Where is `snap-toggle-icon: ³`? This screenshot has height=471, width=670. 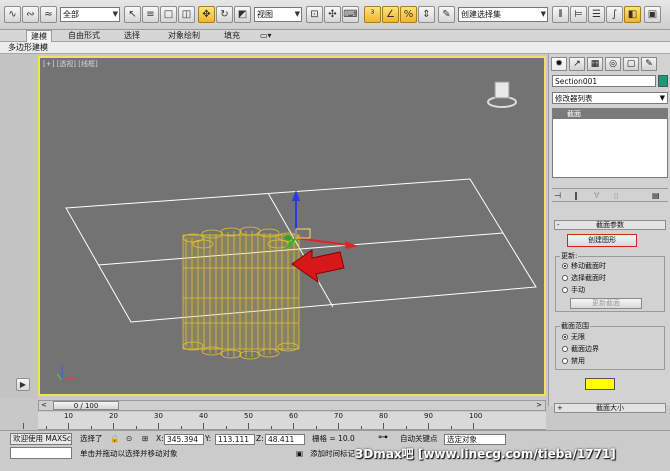 snap-toggle-icon: ³ is located at coordinates (372, 14).